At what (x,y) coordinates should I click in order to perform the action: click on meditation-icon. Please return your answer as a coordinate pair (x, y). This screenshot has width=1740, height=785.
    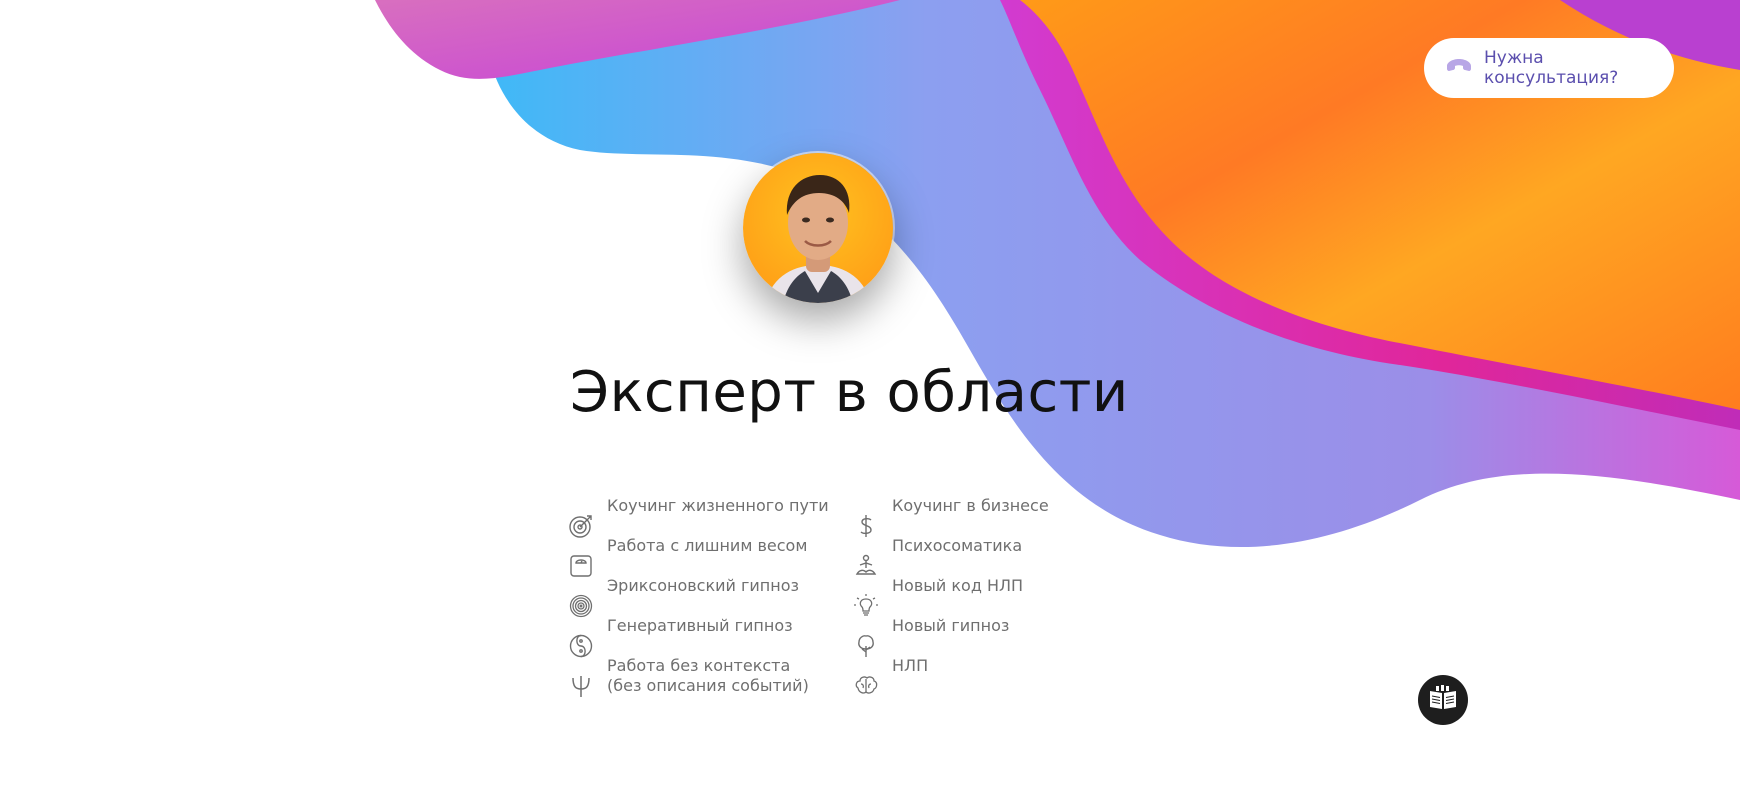
    Looking at the image, I should click on (866, 554).